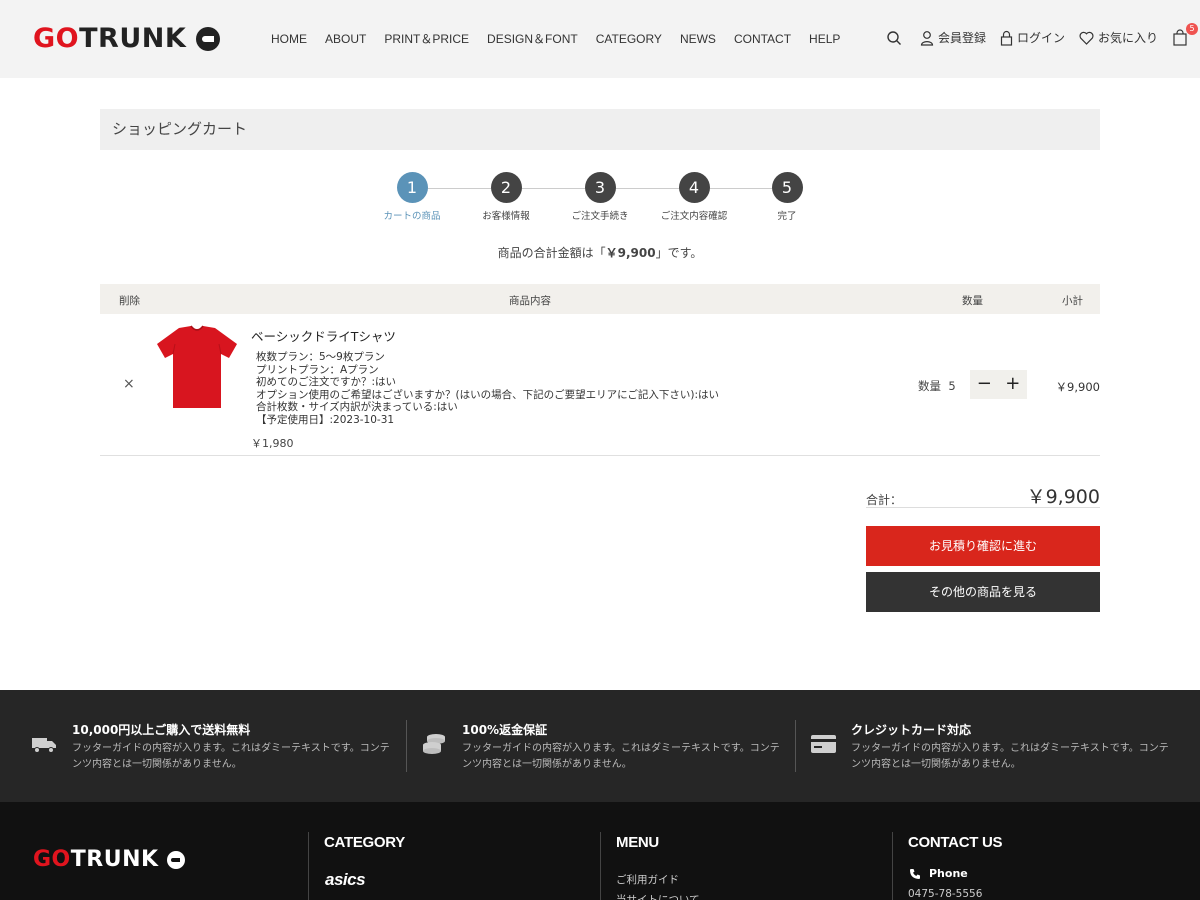 The height and width of the screenshot is (900, 1200). I want to click on summary-divider, so click(983, 507).